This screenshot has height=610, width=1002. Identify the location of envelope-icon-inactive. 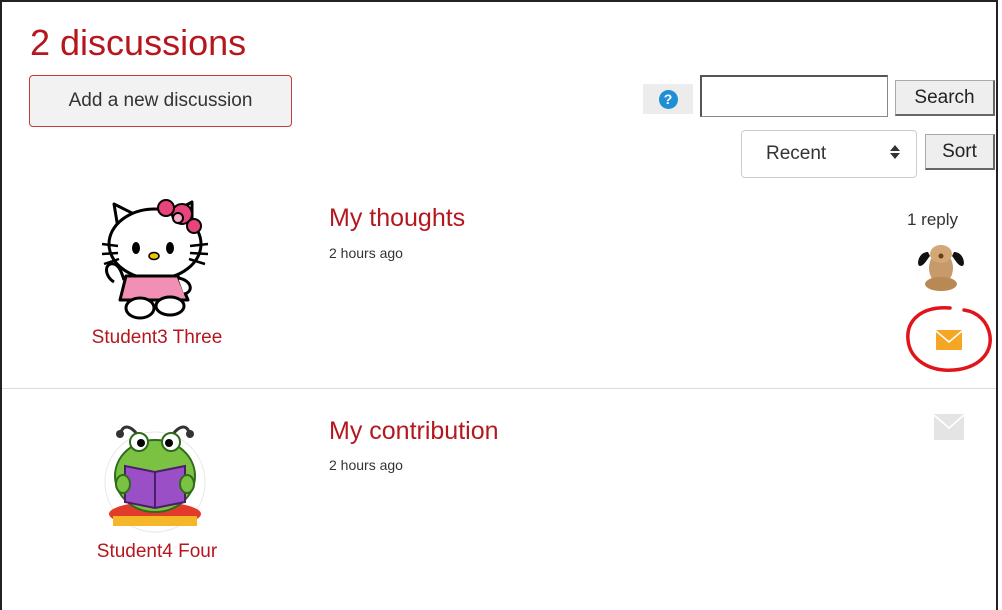
(949, 427).